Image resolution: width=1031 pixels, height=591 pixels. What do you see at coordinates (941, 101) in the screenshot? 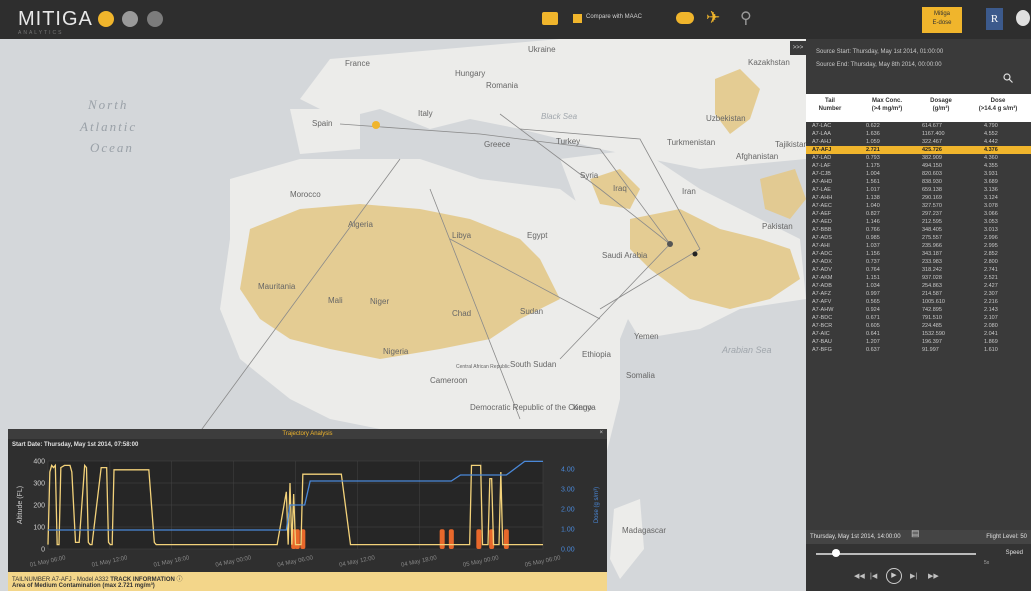
I see `column-title: Dosage` at bounding box center [941, 101].